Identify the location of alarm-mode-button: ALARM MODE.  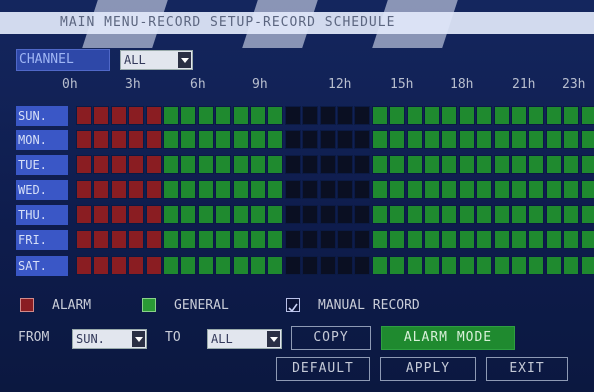
(448, 338).